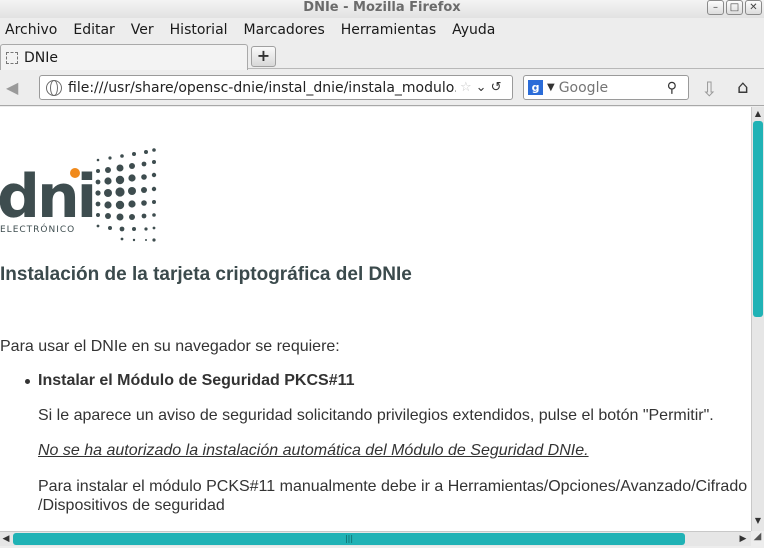 Image resolution: width=764 pixels, height=548 pixels. Describe the element at coordinates (535, 87) in the screenshot. I see `google-engine-icon: g` at that location.